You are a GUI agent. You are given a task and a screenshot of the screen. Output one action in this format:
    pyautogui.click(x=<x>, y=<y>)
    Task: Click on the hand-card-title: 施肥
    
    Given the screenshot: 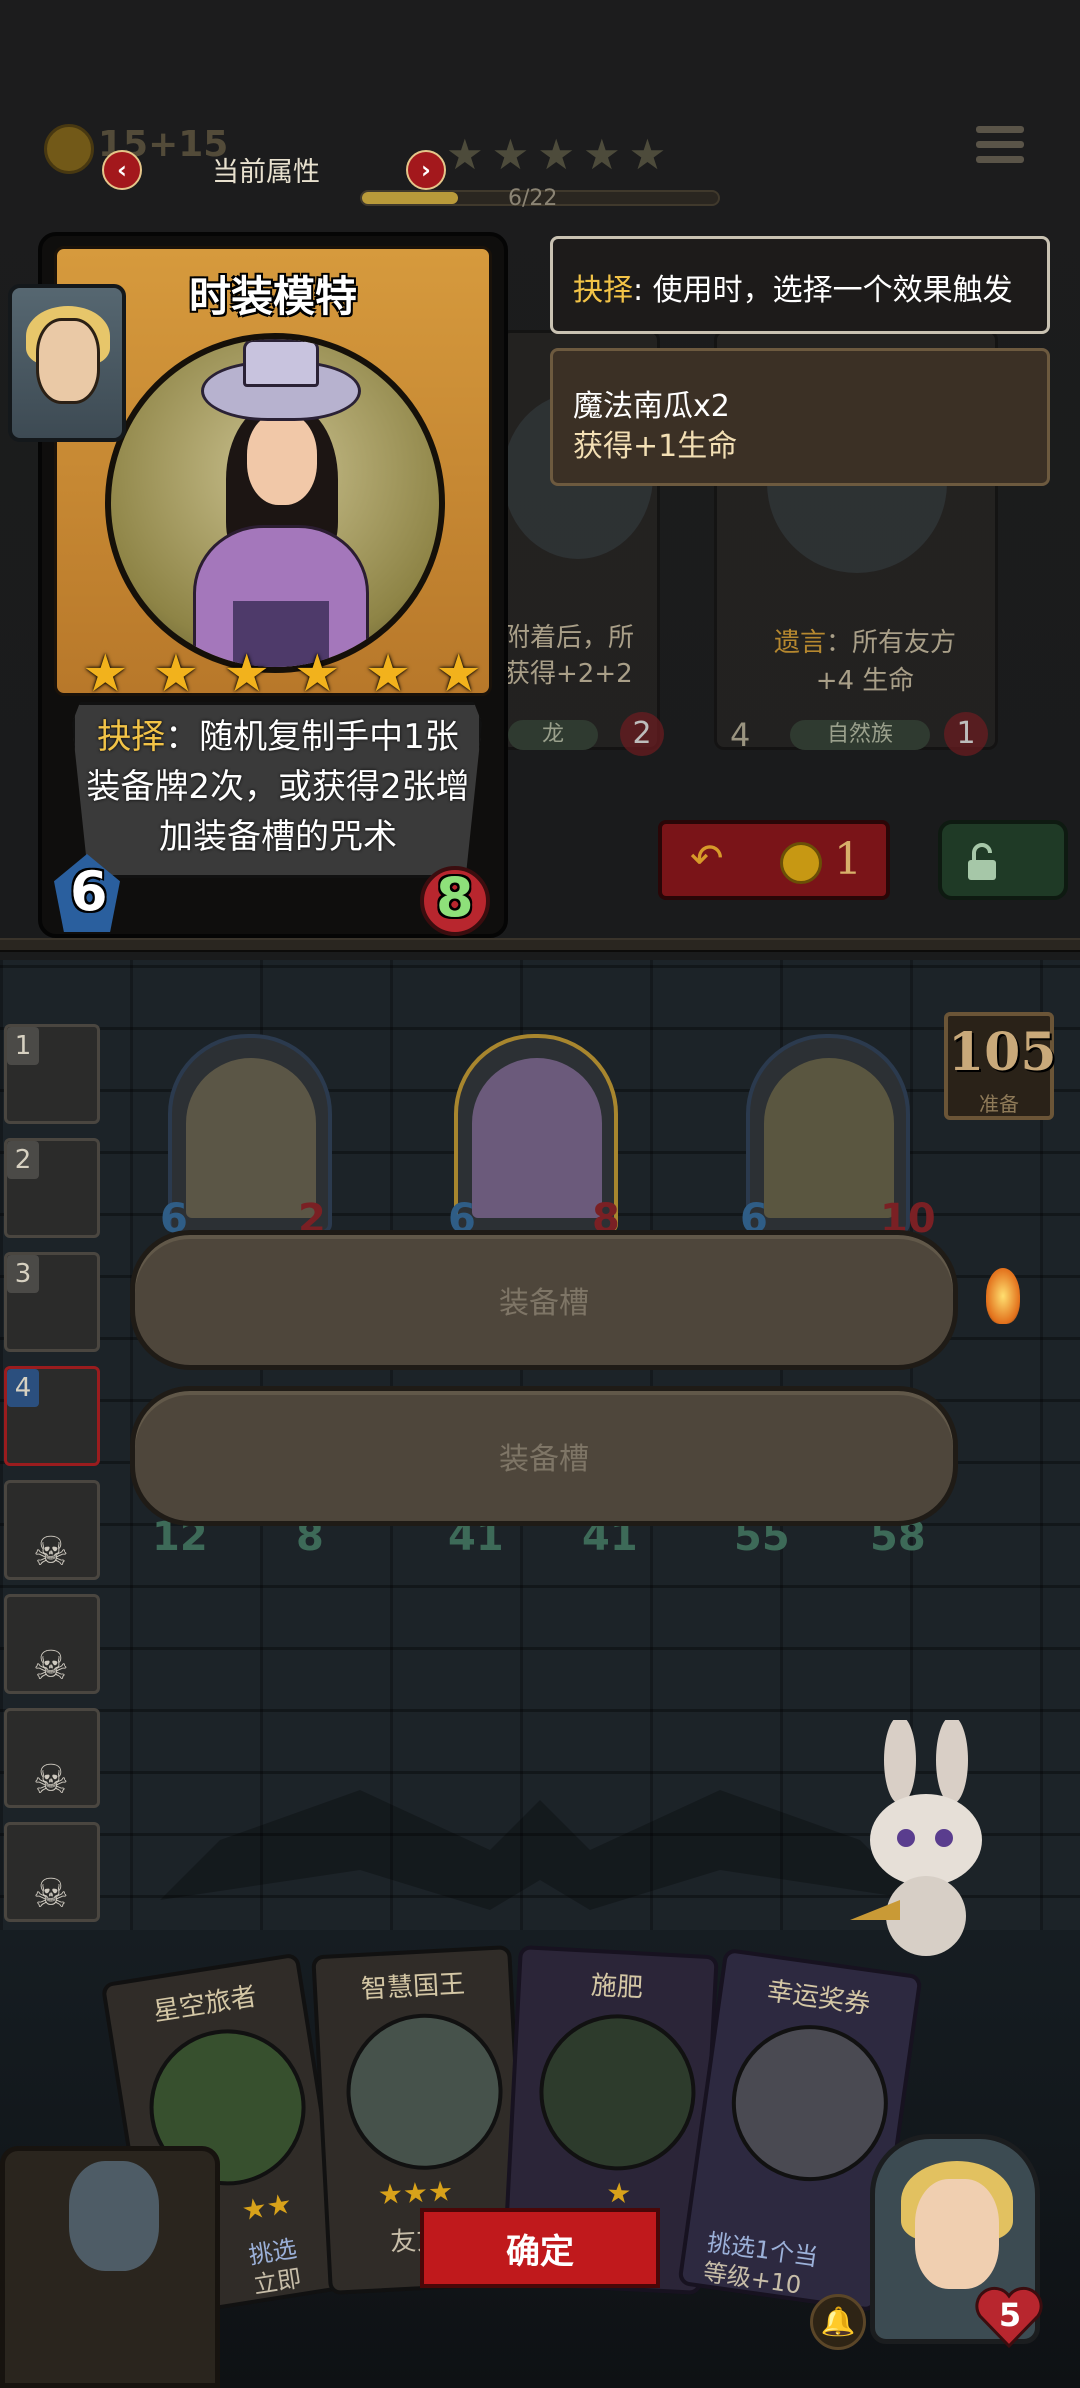 What is the action you would take?
    pyautogui.click(x=617, y=1987)
    